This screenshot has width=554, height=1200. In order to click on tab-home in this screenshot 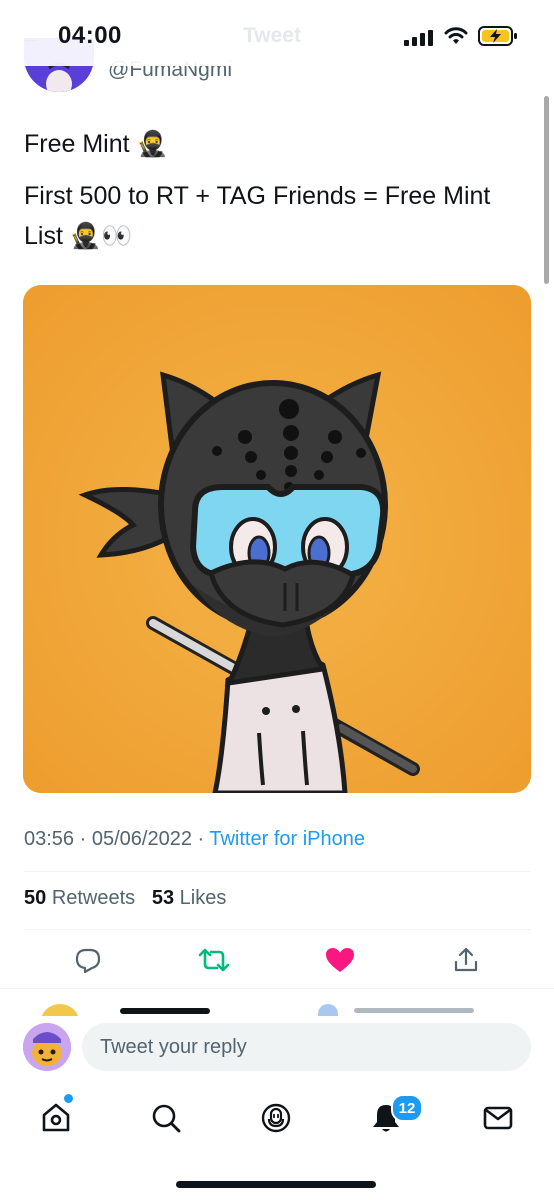, I will do `click(56, 1118)`.